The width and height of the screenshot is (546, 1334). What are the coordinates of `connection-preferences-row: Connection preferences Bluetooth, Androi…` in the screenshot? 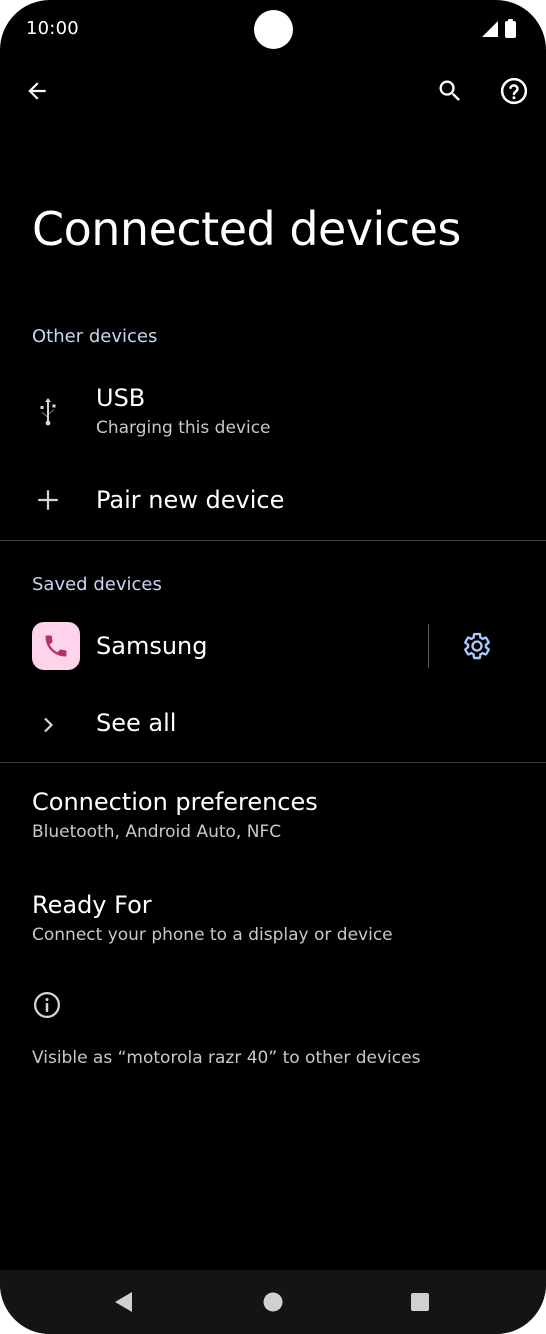 It's located at (273, 820).